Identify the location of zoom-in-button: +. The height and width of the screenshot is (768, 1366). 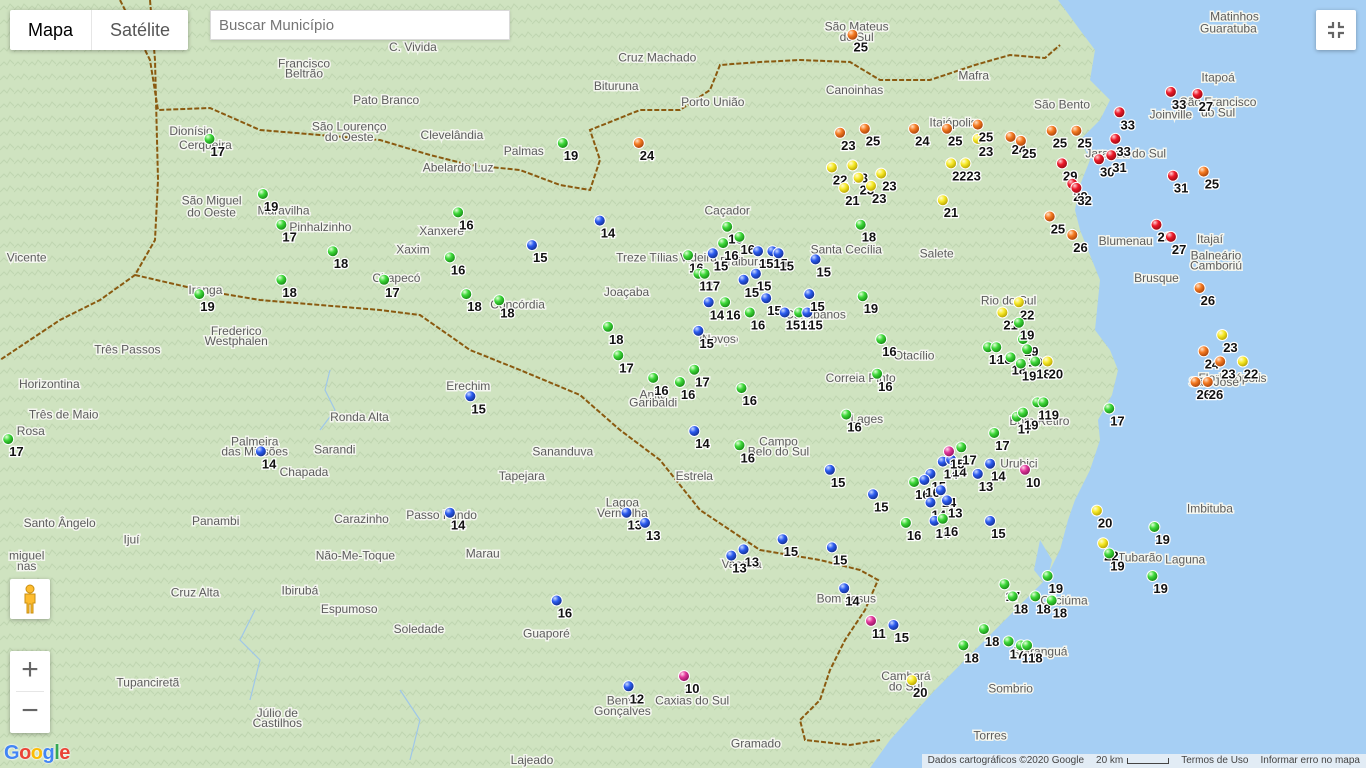
(30, 671).